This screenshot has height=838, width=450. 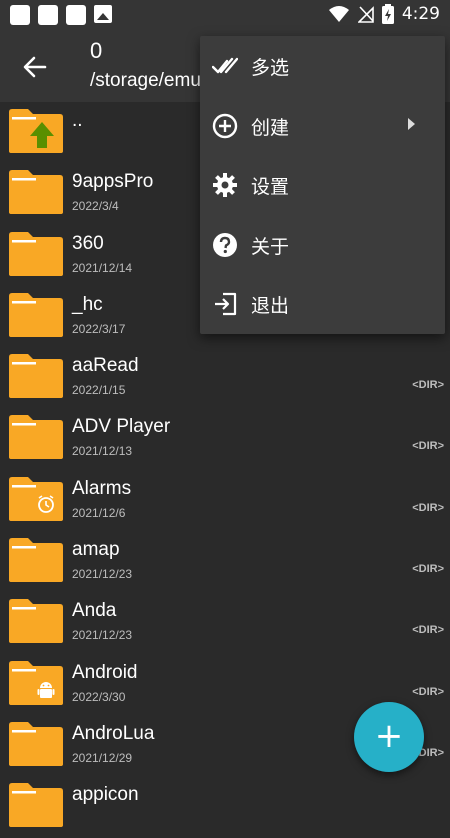 What do you see at coordinates (322, 245) in the screenshot?
I see `menu-item: 关于` at bounding box center [322, 245].